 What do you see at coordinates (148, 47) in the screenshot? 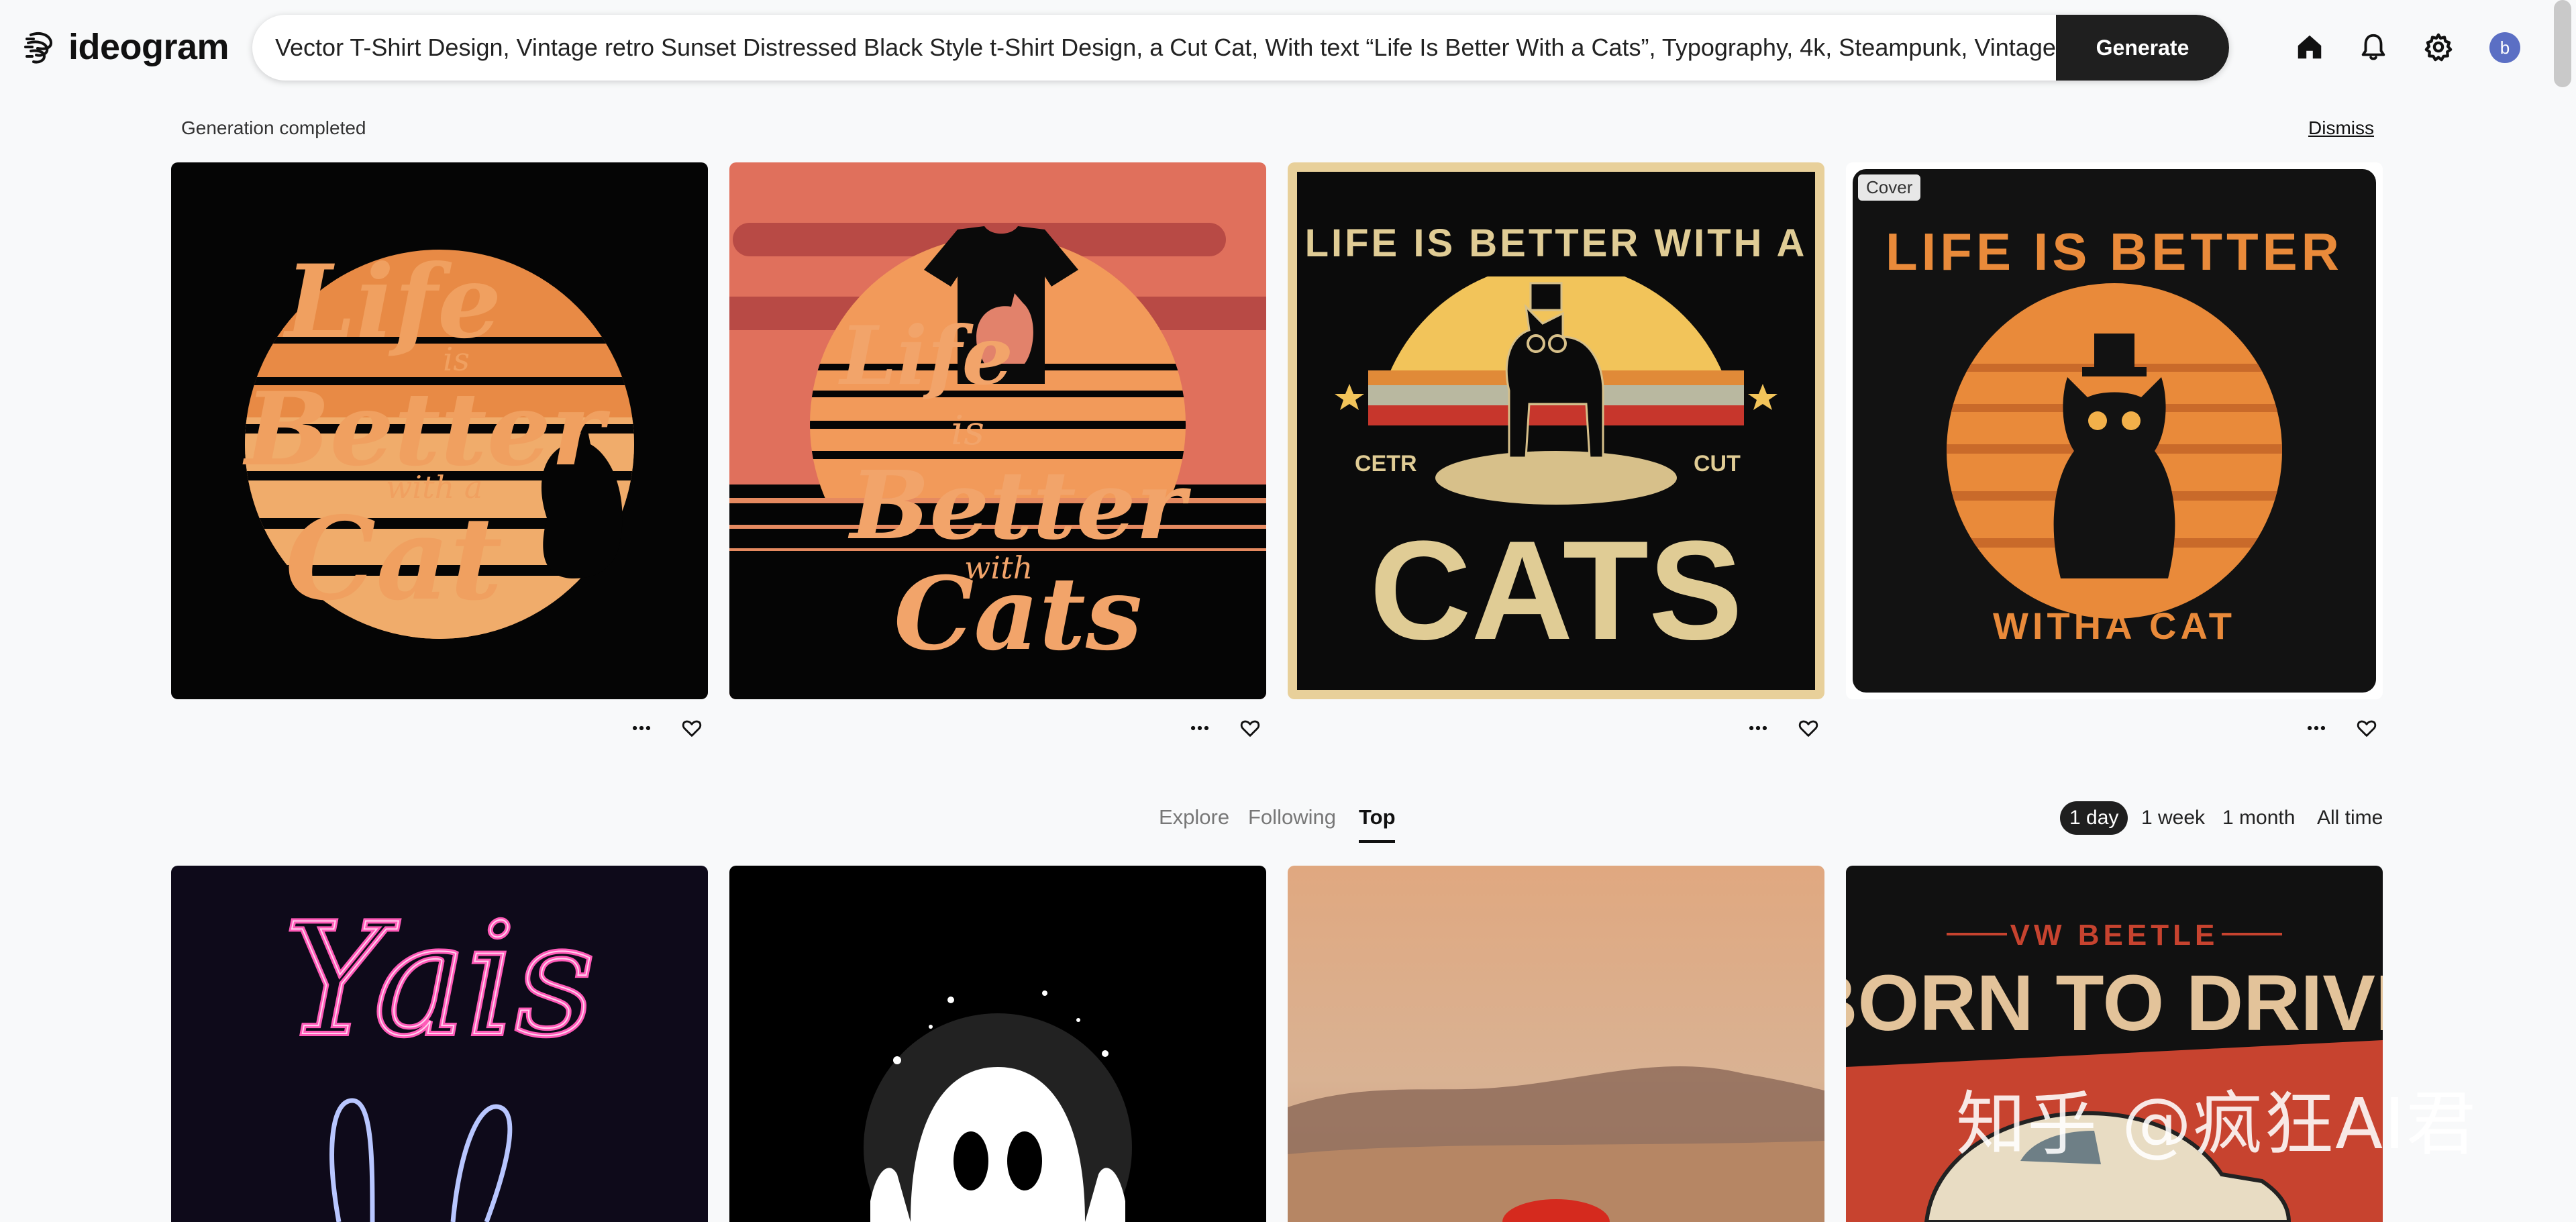
I see `logo-wordmark: ideogram` at bounding box center [148, 47].